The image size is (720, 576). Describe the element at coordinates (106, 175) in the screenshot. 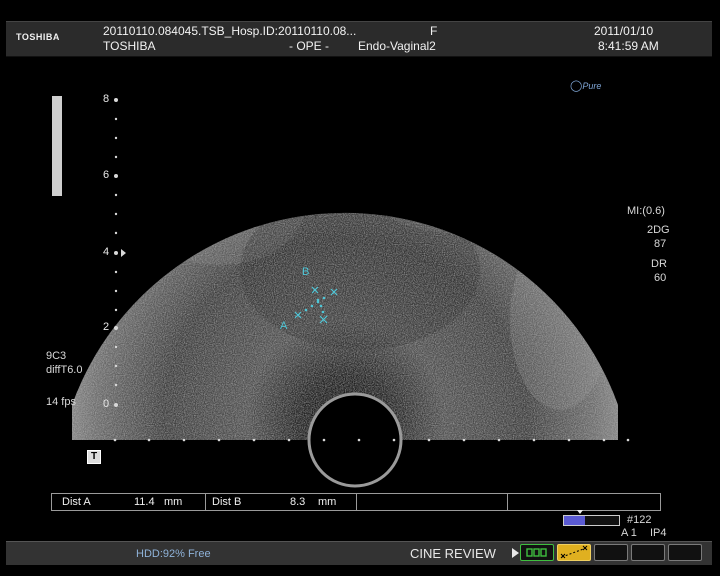

I see `depth-label-6: 6` at that location.